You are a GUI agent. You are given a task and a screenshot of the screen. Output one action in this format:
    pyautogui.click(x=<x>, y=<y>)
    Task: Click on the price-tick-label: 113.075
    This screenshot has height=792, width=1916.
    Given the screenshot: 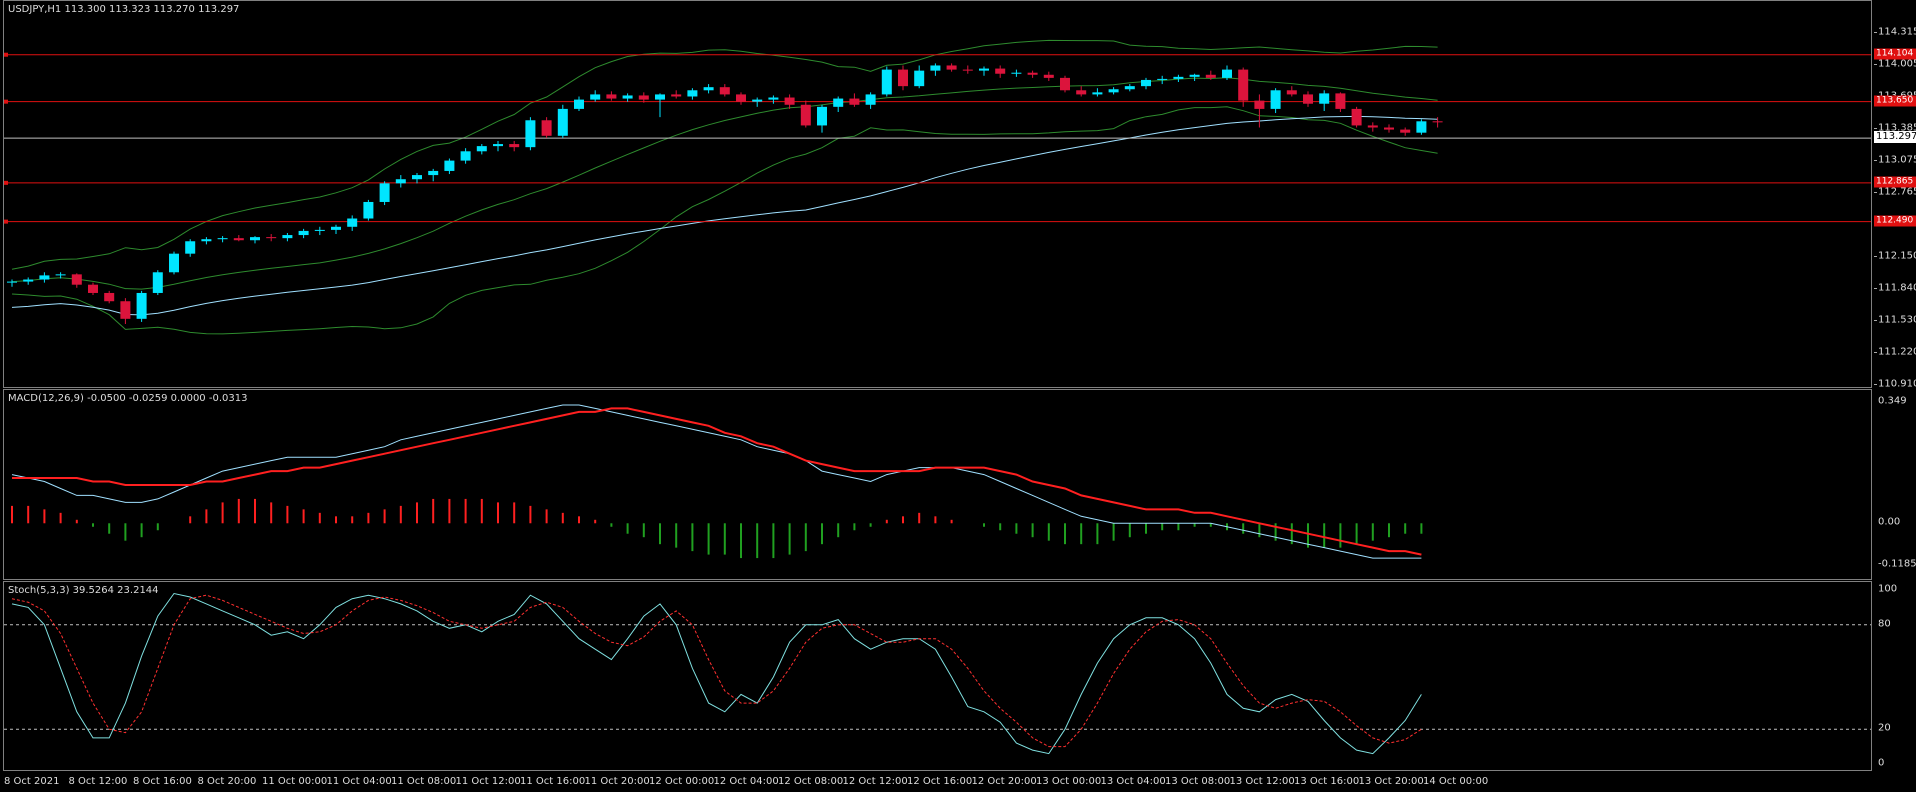 What is the action you would take?
    pyautogui.click(x=1897, y=160)
    